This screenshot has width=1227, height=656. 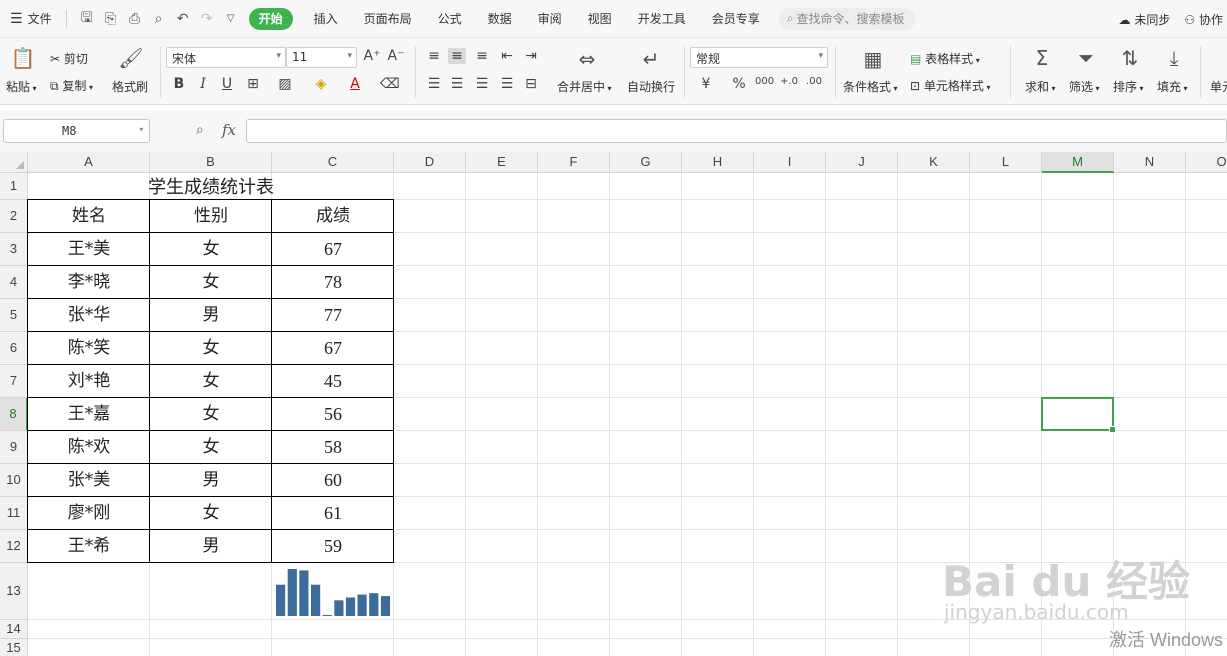 I want to click on sort-icon: ⇅, so click(x=1130, y=58).